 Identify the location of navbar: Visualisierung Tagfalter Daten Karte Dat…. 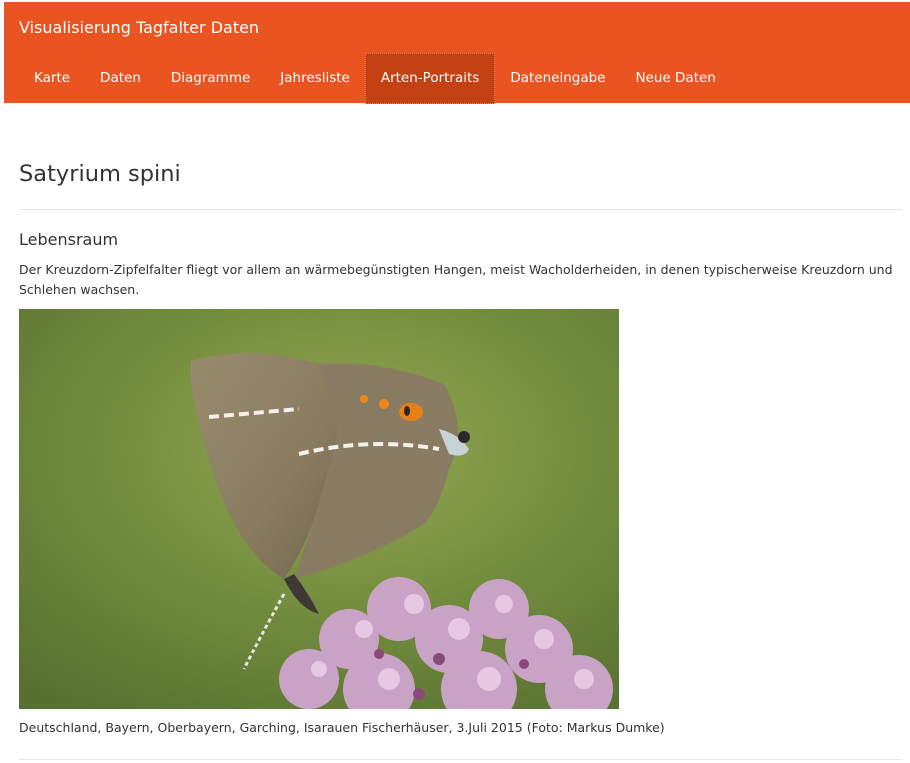
(457, 53).